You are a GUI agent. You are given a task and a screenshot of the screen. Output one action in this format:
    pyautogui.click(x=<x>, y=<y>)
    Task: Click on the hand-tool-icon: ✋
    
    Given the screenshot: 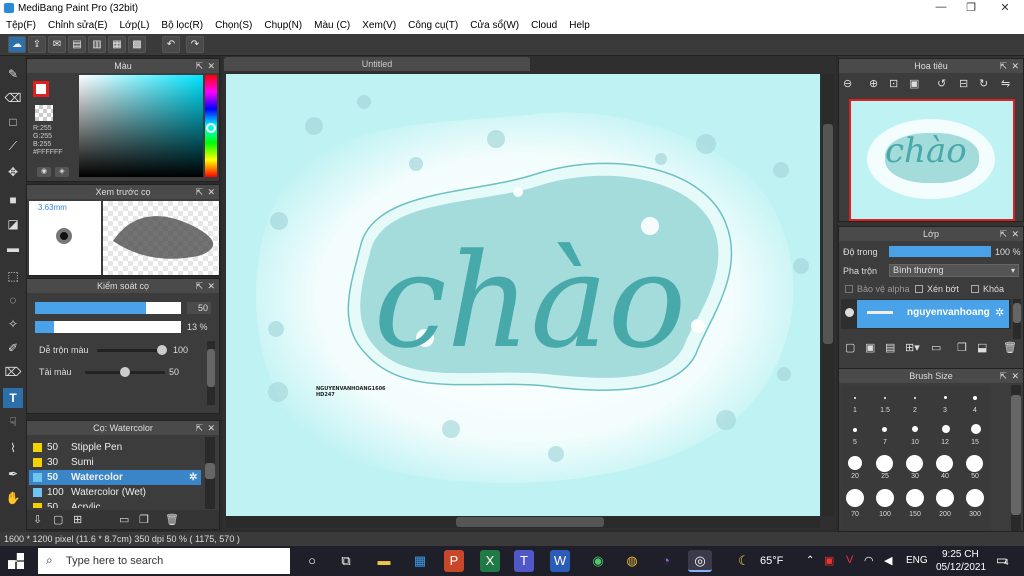 What is the action you would take?
    pyautogui.click(x=13, y=498)
    